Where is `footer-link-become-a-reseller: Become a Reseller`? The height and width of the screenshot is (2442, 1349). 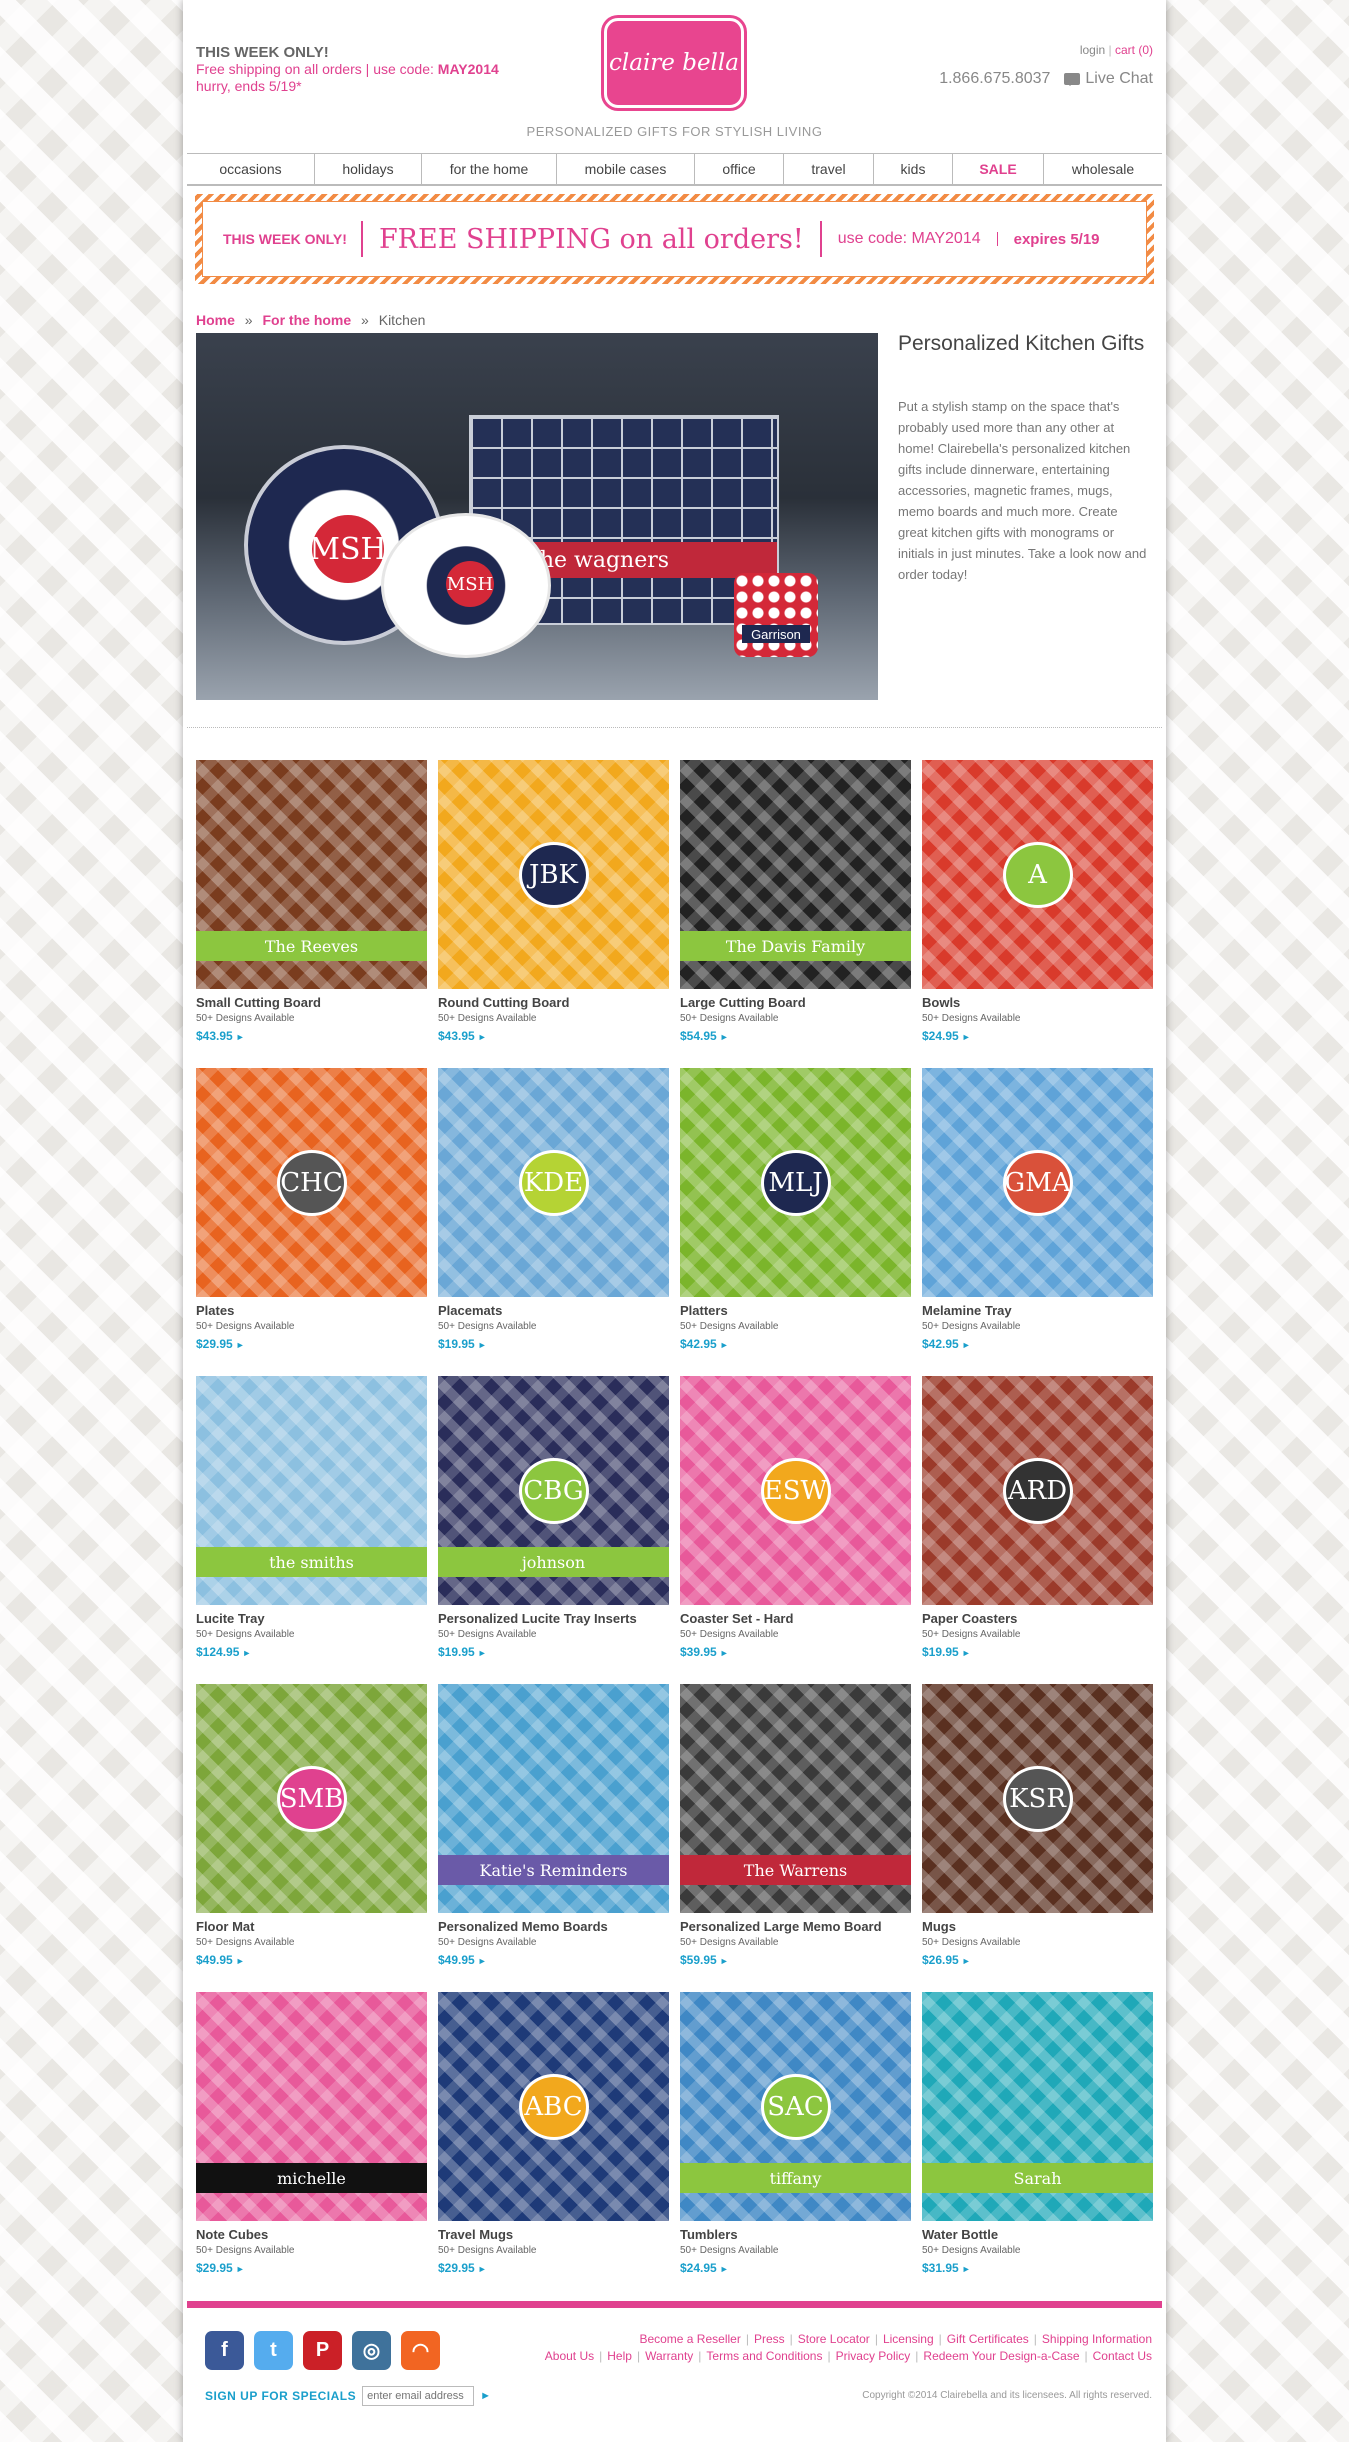 footer-link-become-a-reseller: Become a Reseller is located at coordinates (689, 2339).